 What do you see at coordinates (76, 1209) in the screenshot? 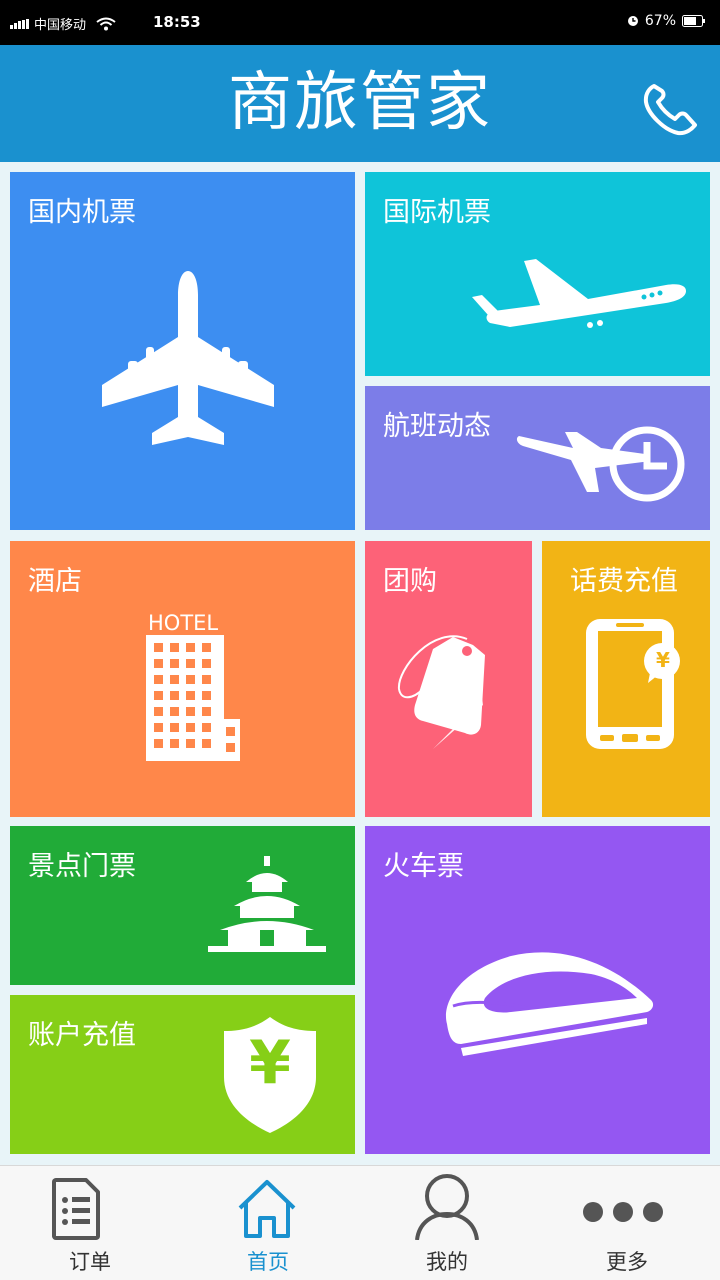
I see `document-list-icon` at bounding box center [76, 1209].